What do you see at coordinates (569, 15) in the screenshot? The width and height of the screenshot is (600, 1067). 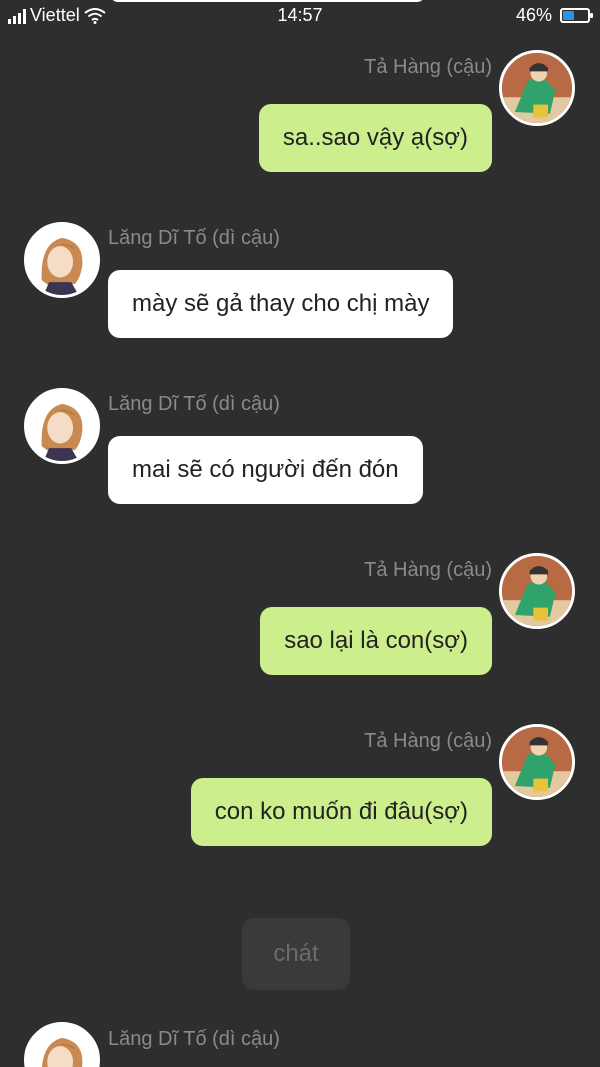 I see `battery-level` at bounding box center [569, 15].